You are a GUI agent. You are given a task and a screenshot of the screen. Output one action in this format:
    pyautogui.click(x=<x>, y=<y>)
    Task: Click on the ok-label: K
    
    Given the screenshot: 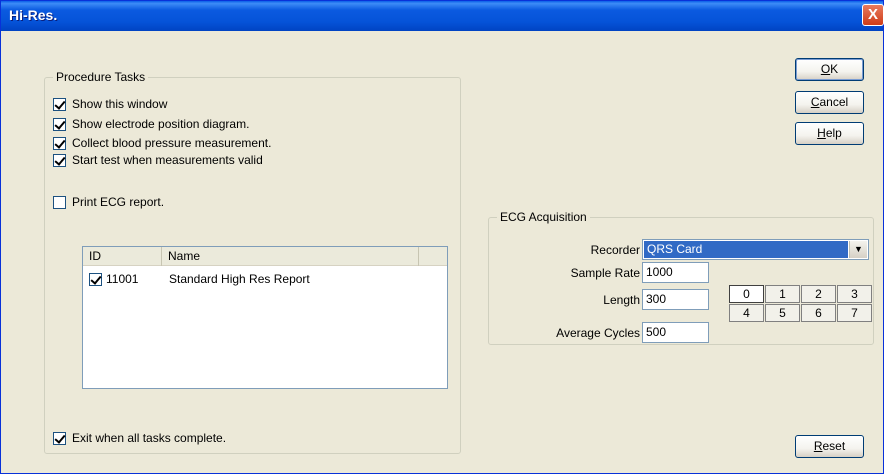 What is the action you would take?
    pyautogui.click(x=834, y=69)
    